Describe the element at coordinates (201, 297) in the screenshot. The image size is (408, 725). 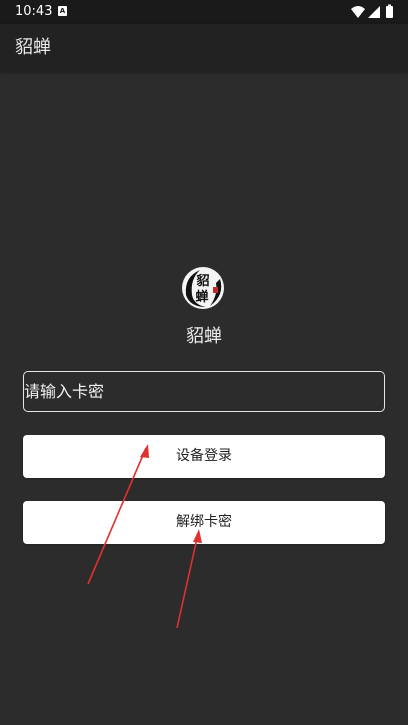
I see `logo-glyph-bottom: 蝉` at that location.